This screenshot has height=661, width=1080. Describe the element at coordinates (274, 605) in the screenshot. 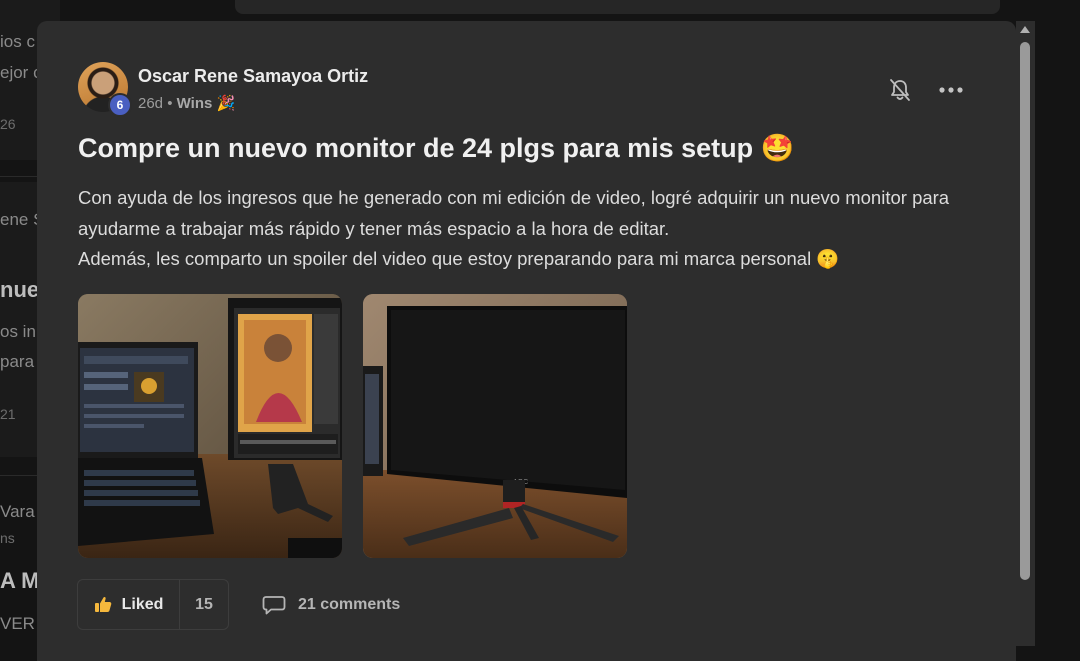

I see `comment-bubble-icon` at that location.